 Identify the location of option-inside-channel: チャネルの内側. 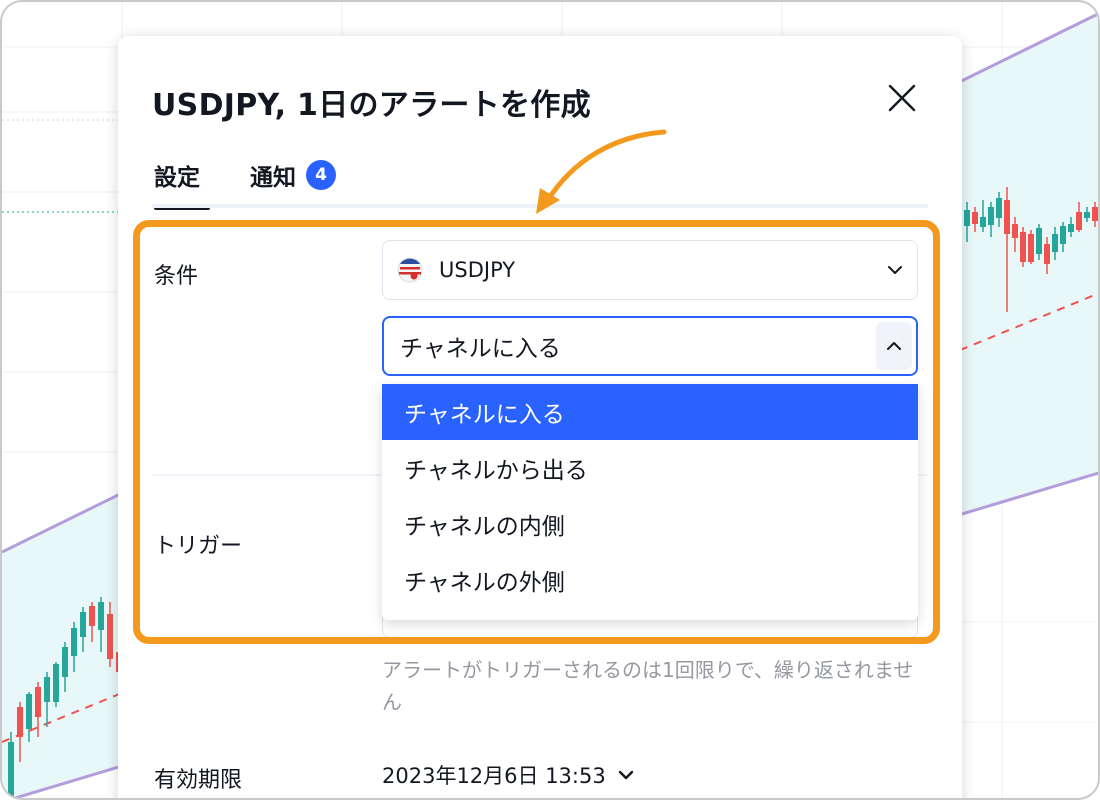
(650, 524).